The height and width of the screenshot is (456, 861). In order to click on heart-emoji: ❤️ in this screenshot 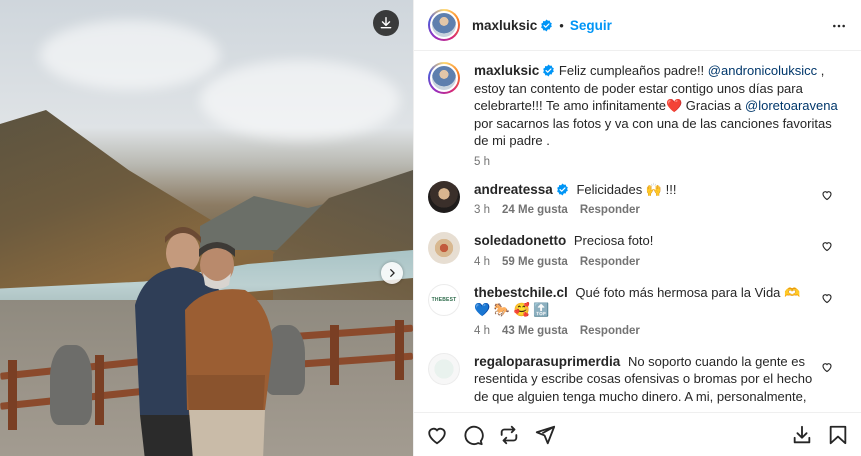, I will do `click(674, 105)`.